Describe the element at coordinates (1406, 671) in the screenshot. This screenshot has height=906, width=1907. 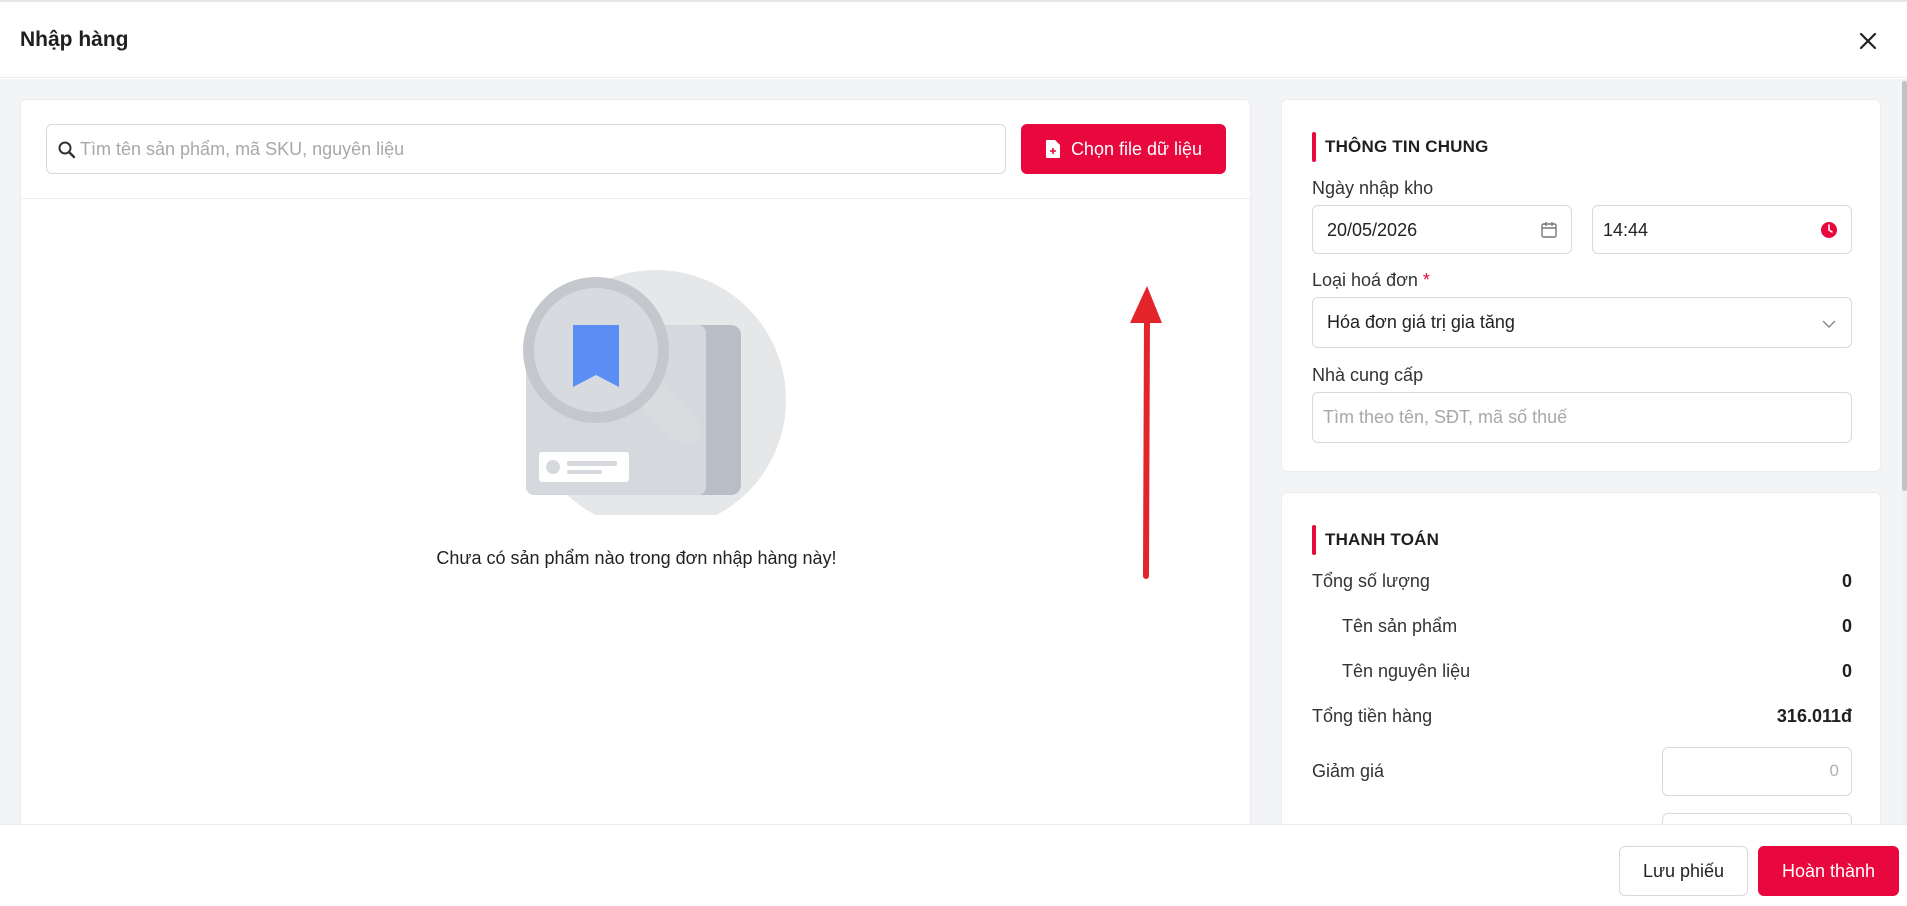
I see `material-count-label: Tên nguyên liệu` at that location.